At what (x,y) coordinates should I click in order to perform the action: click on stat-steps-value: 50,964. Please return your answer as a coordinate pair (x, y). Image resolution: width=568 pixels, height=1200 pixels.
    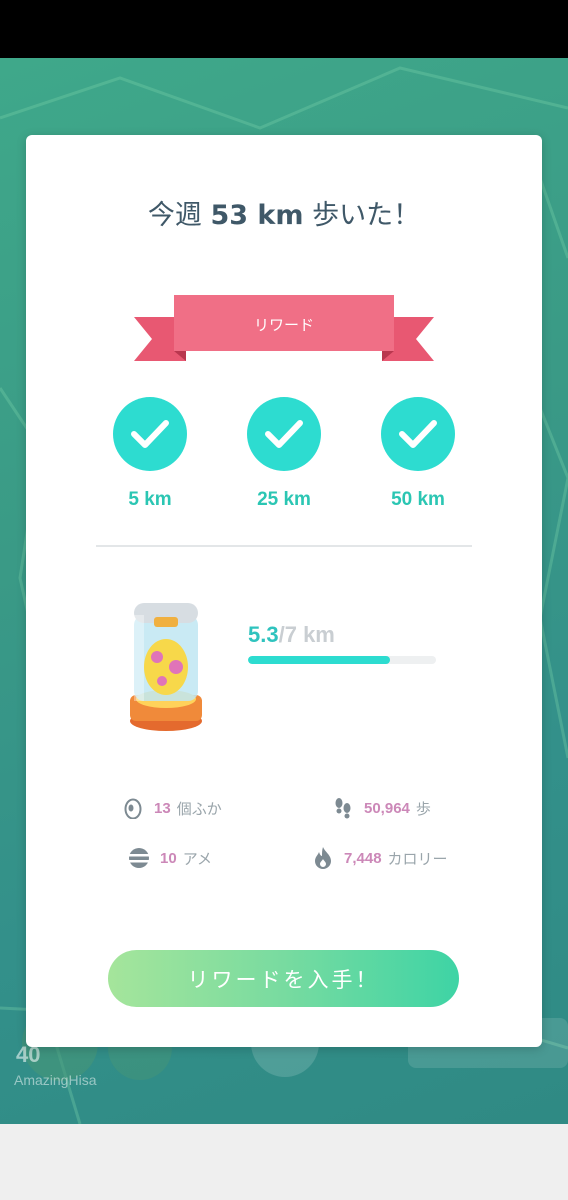
    Looking at the image, I should click on (387, 808).